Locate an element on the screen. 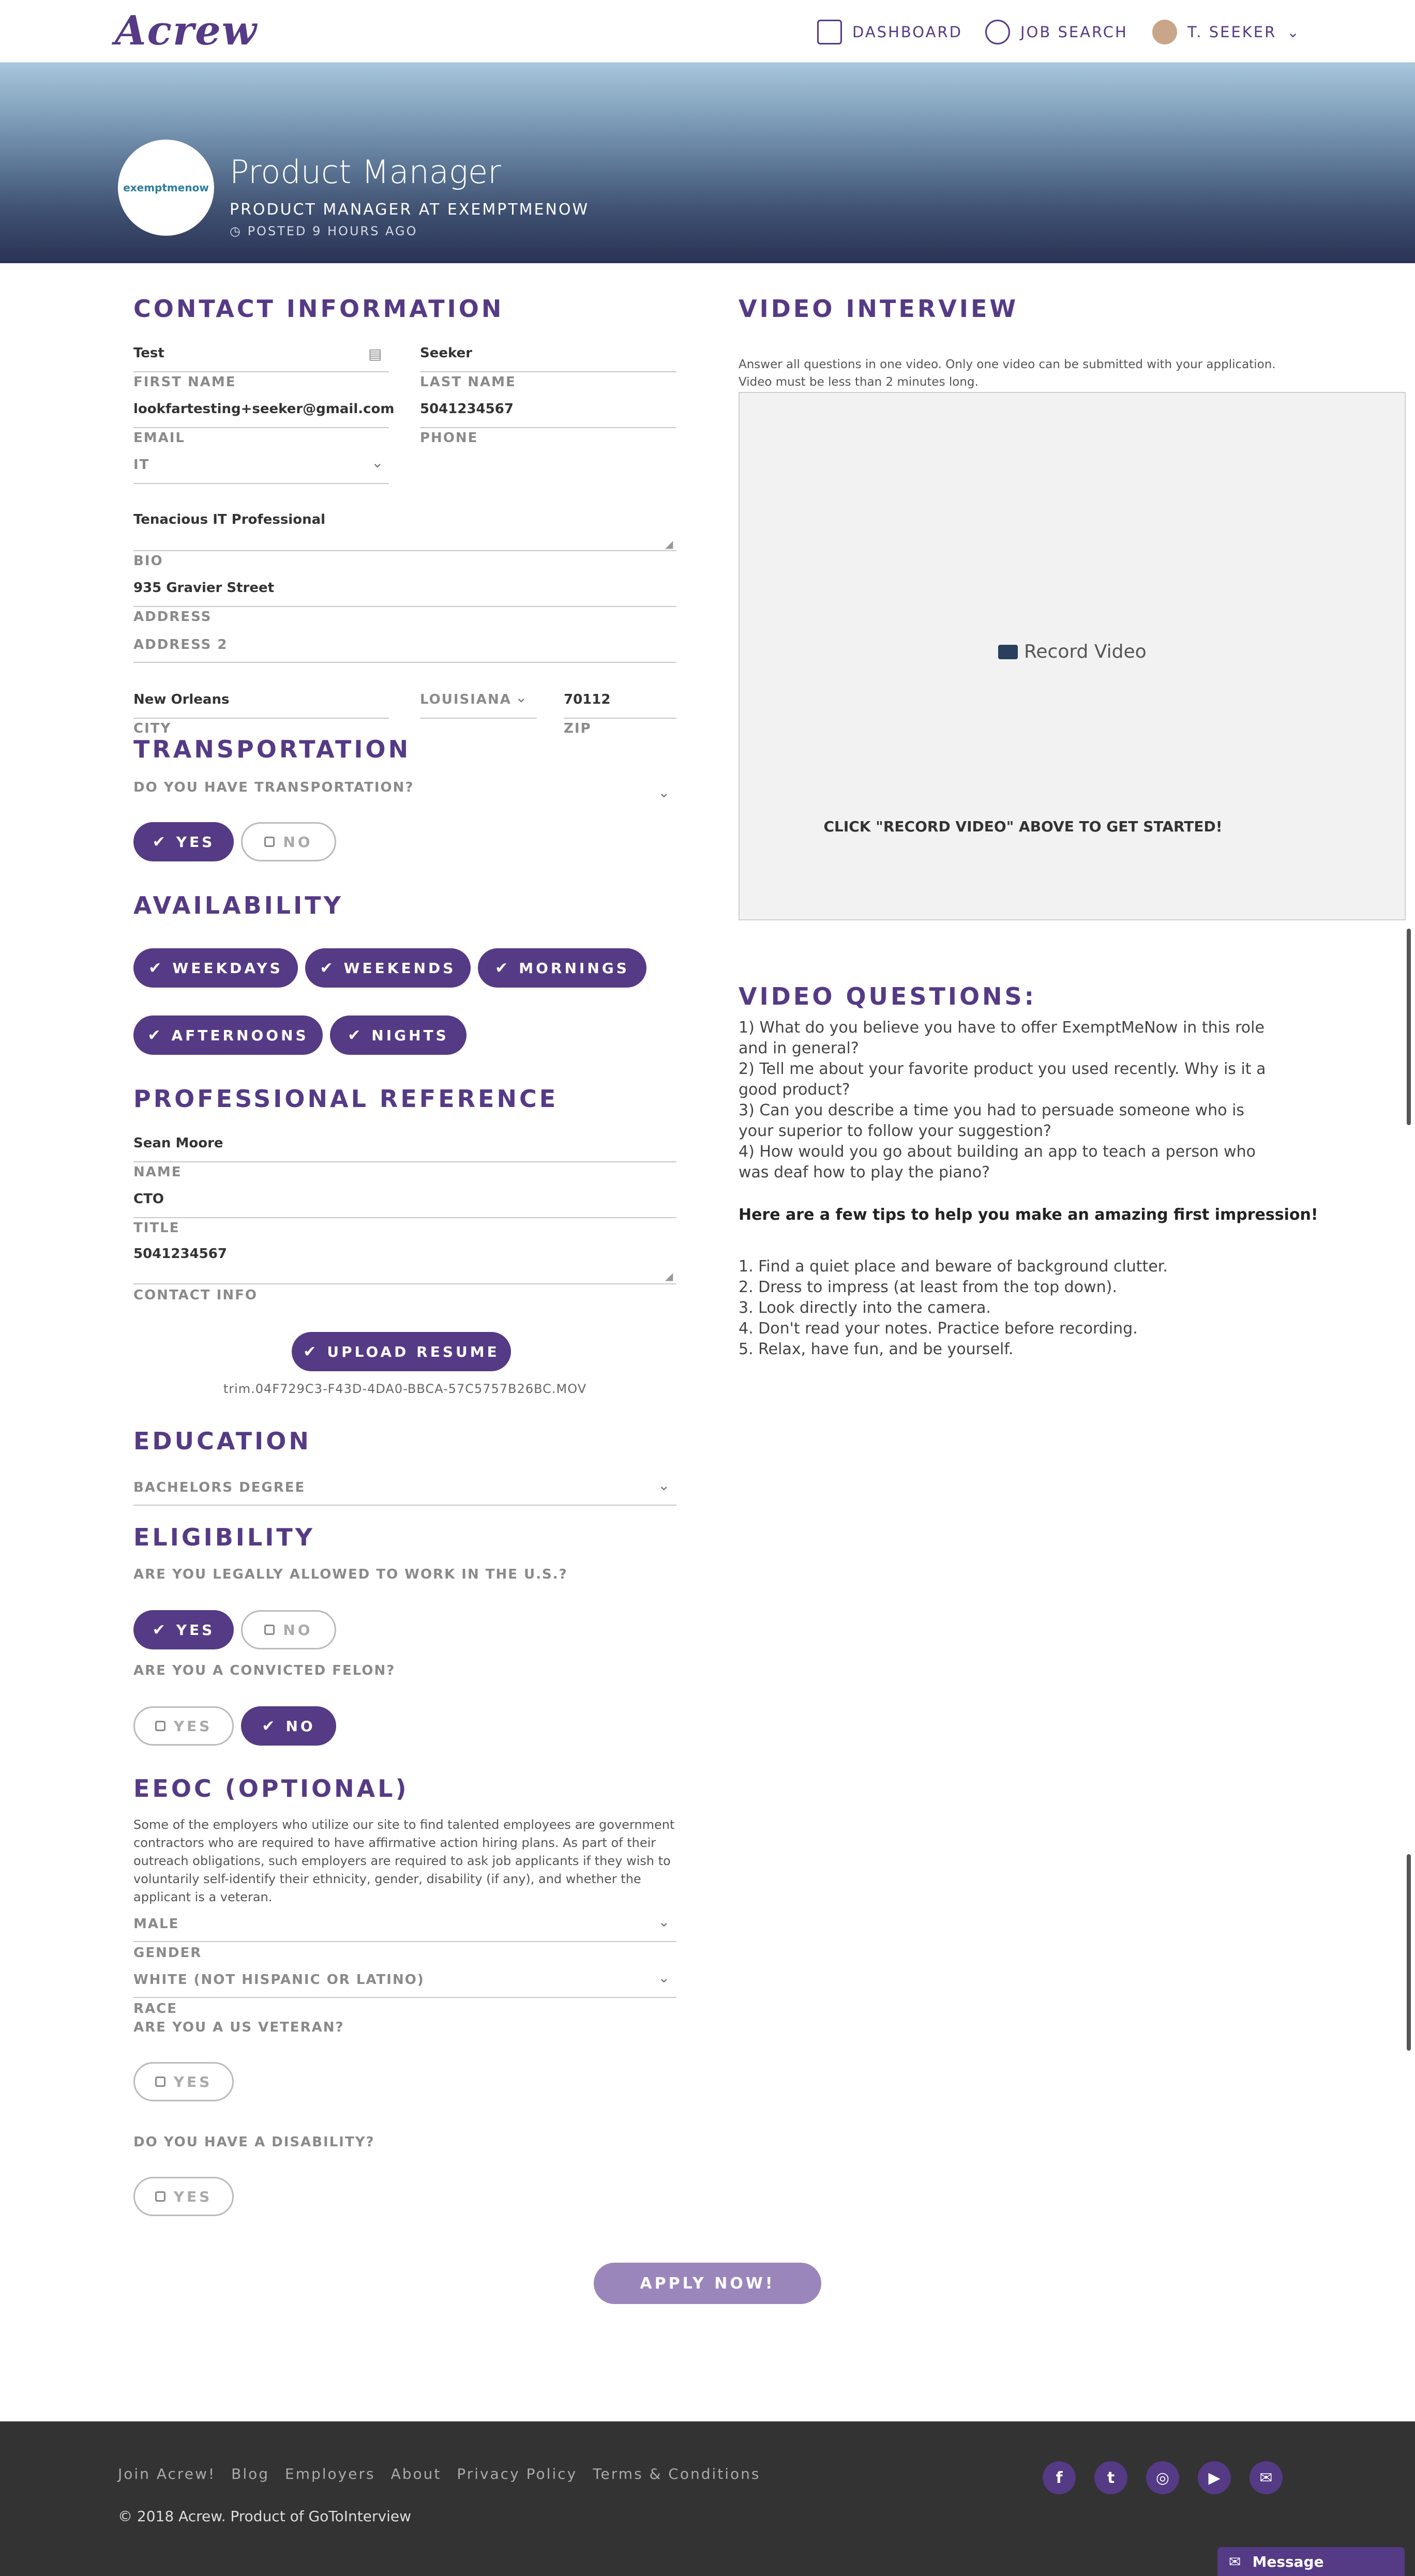 The image size is (1415, 2576). address-input: 935 Gravier Street is located at coordinates (204, 588).